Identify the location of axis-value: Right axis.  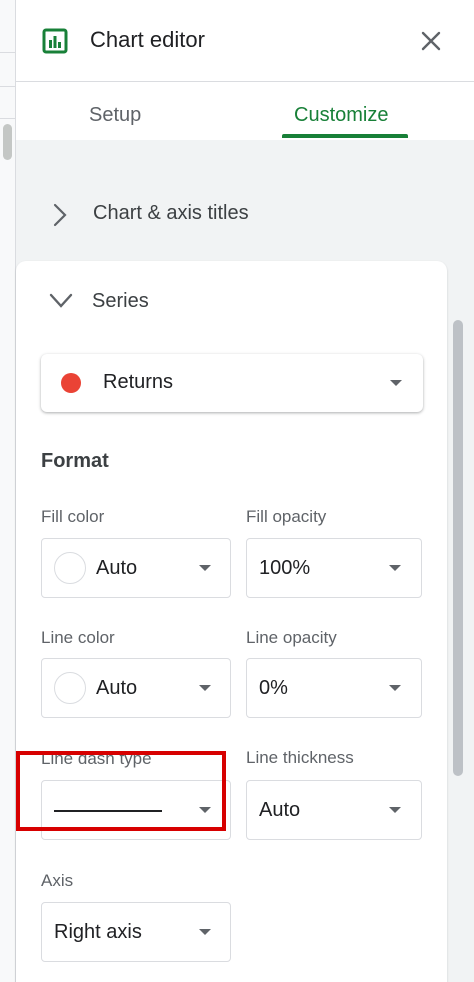
(98, 932).